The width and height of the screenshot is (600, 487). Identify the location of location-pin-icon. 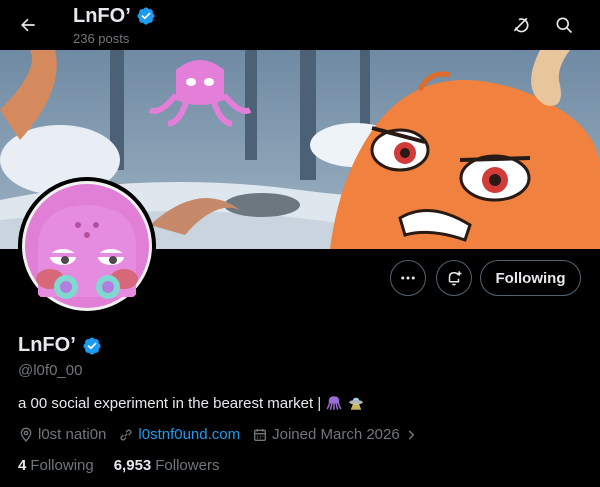
(26, 434).